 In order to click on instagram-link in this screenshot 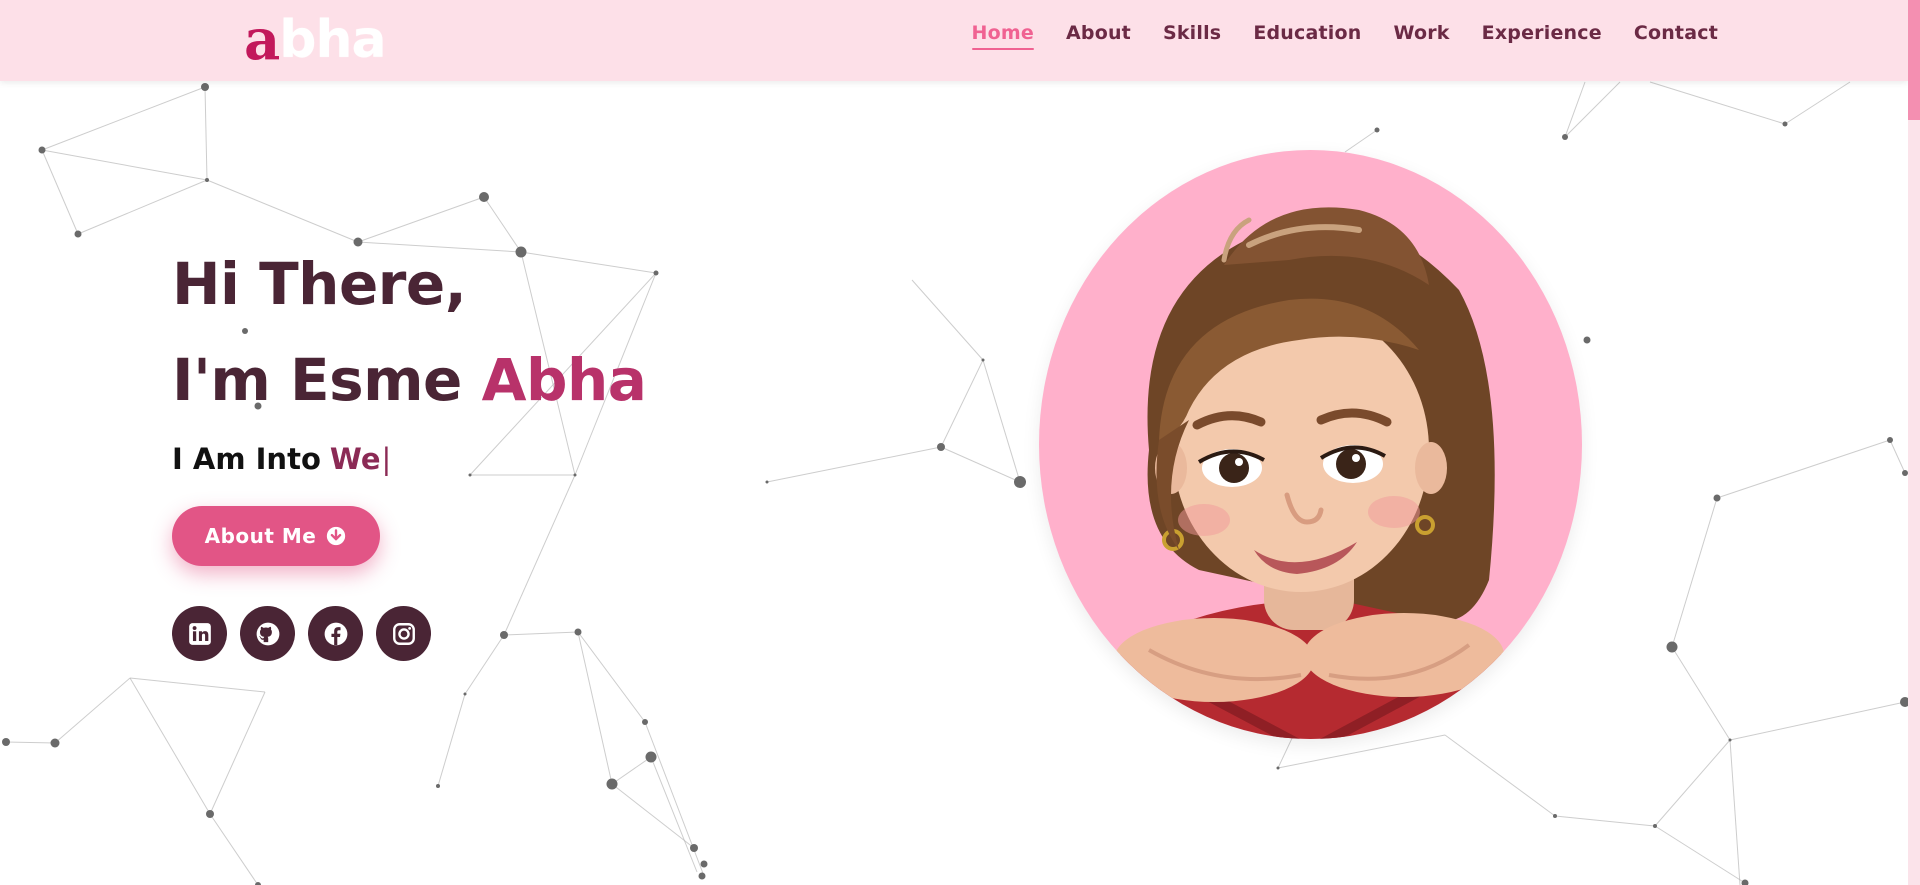, I will do `click(403, 633)`.